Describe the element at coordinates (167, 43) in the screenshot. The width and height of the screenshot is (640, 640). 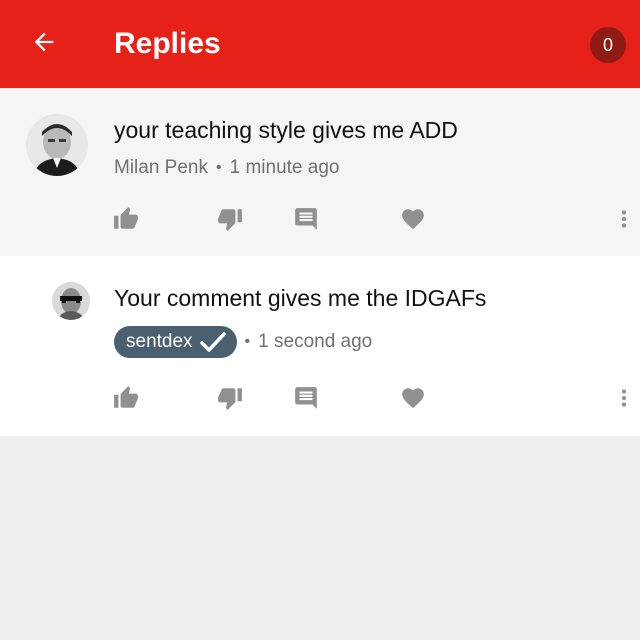
I see `page-title: Replies` at that location.